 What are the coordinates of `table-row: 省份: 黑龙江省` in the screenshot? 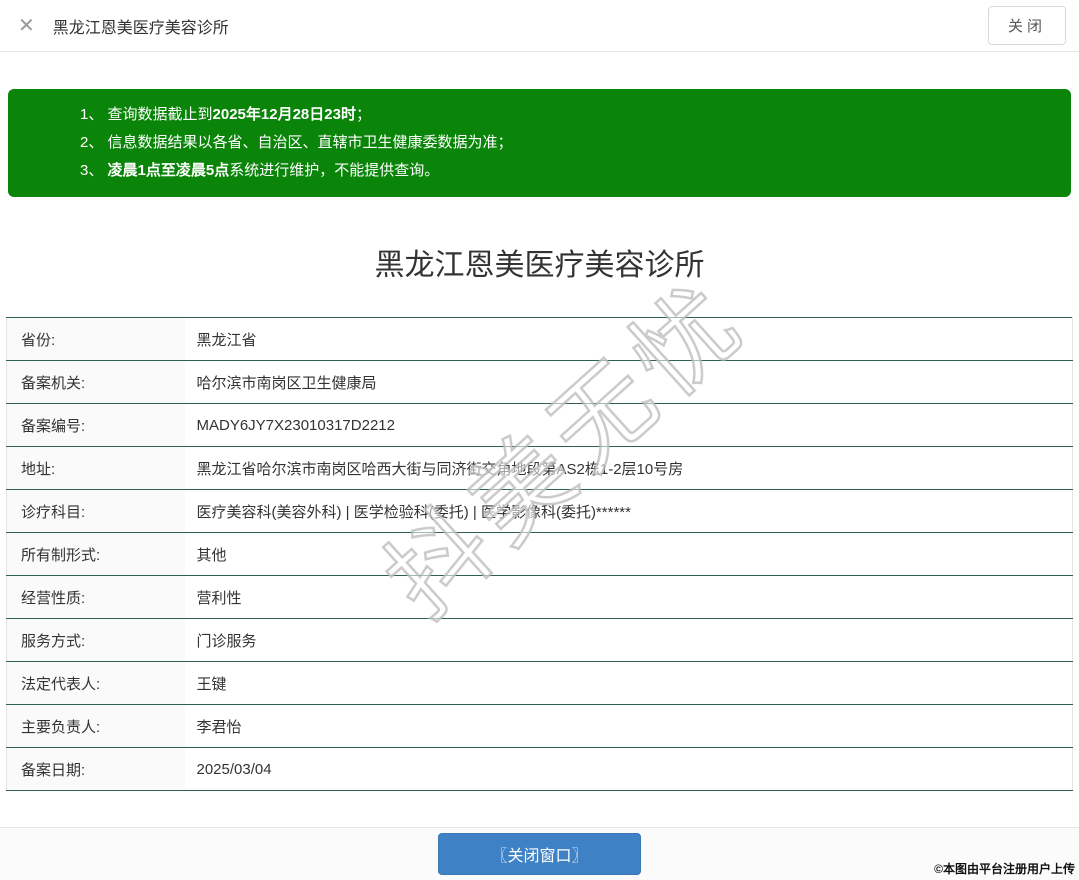 It's located at (539, 339).